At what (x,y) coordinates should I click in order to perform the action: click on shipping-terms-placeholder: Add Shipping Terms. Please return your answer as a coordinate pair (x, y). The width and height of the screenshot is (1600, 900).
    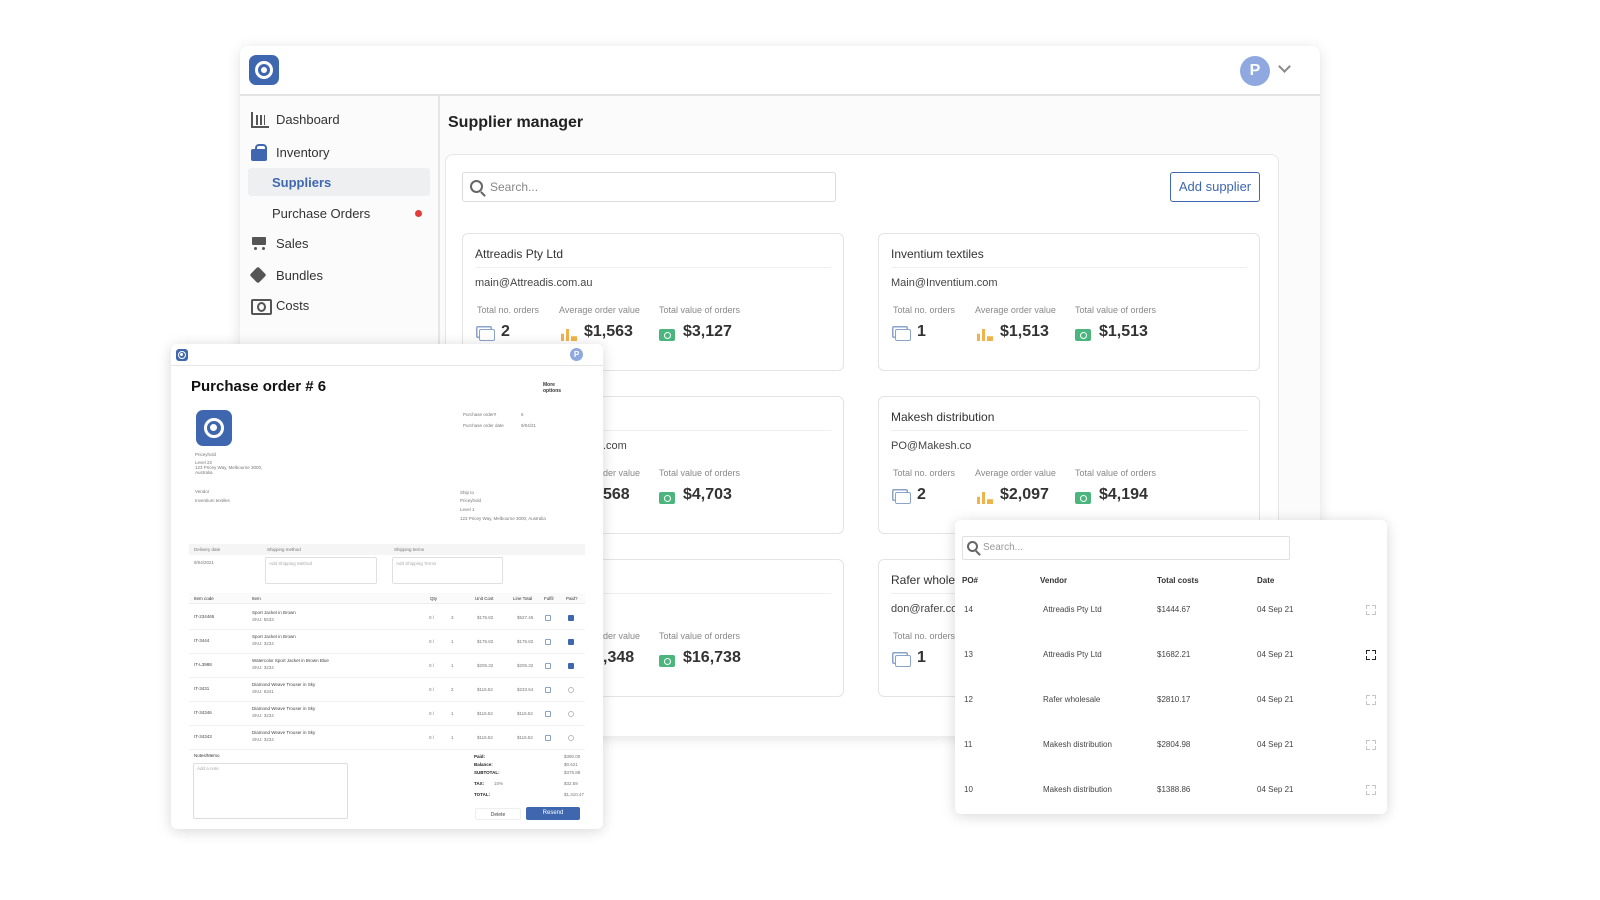
    Looking at the image, I should click on (416, 563).